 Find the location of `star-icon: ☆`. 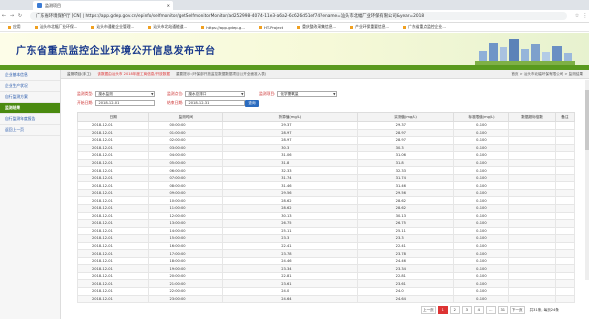

star-icon: ☆ is located at coordinates (577, 16).